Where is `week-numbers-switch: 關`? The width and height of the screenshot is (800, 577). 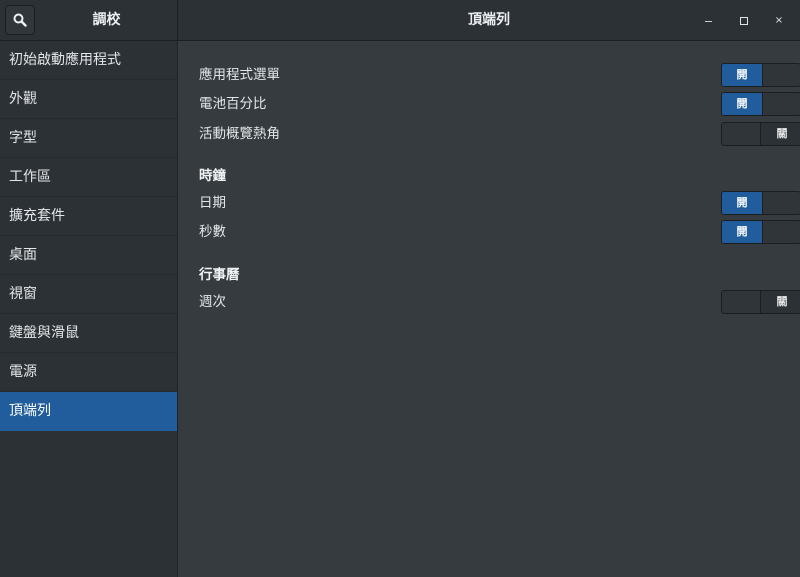 week-numbers-switch: 關 is located at coordinates (760, 302).